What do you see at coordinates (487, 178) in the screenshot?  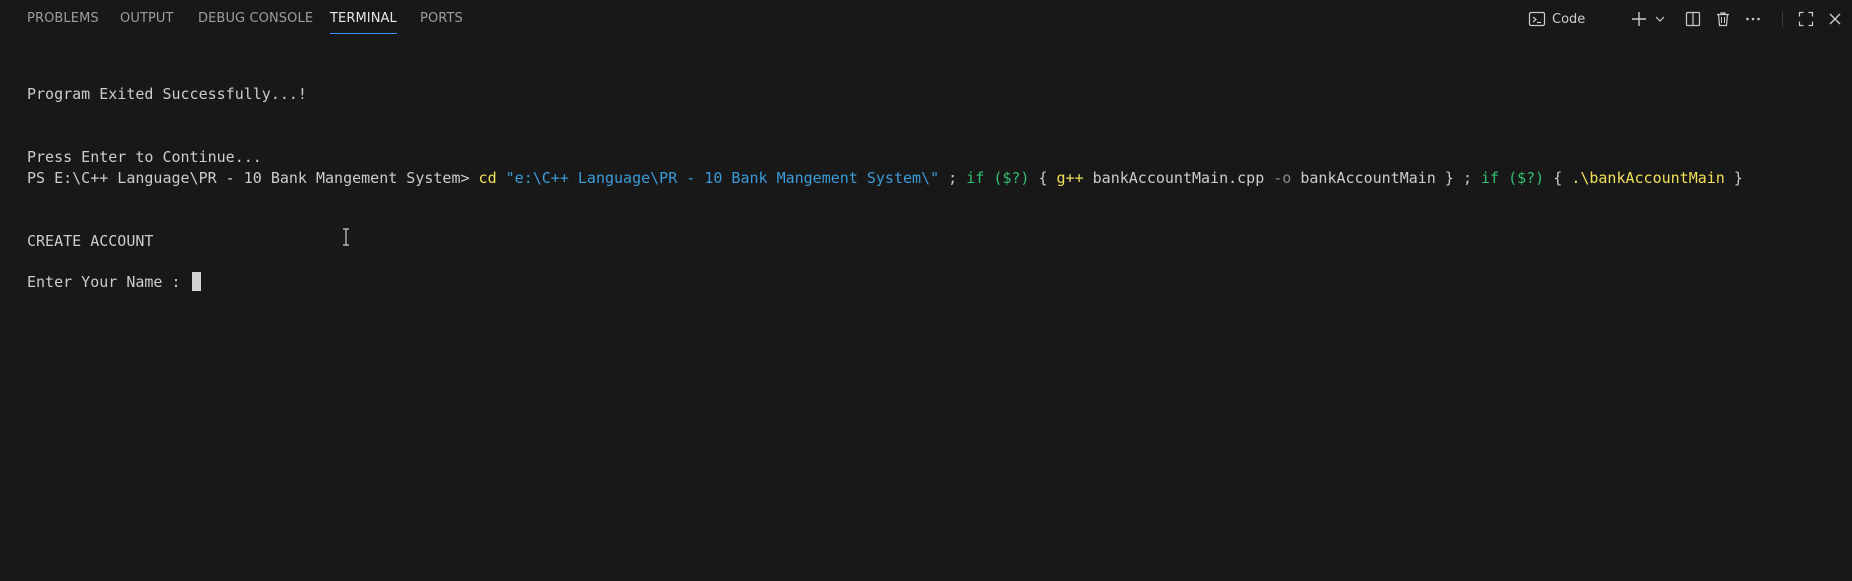 I see `cmd-cd: cd` at bounding box center [487, 178].